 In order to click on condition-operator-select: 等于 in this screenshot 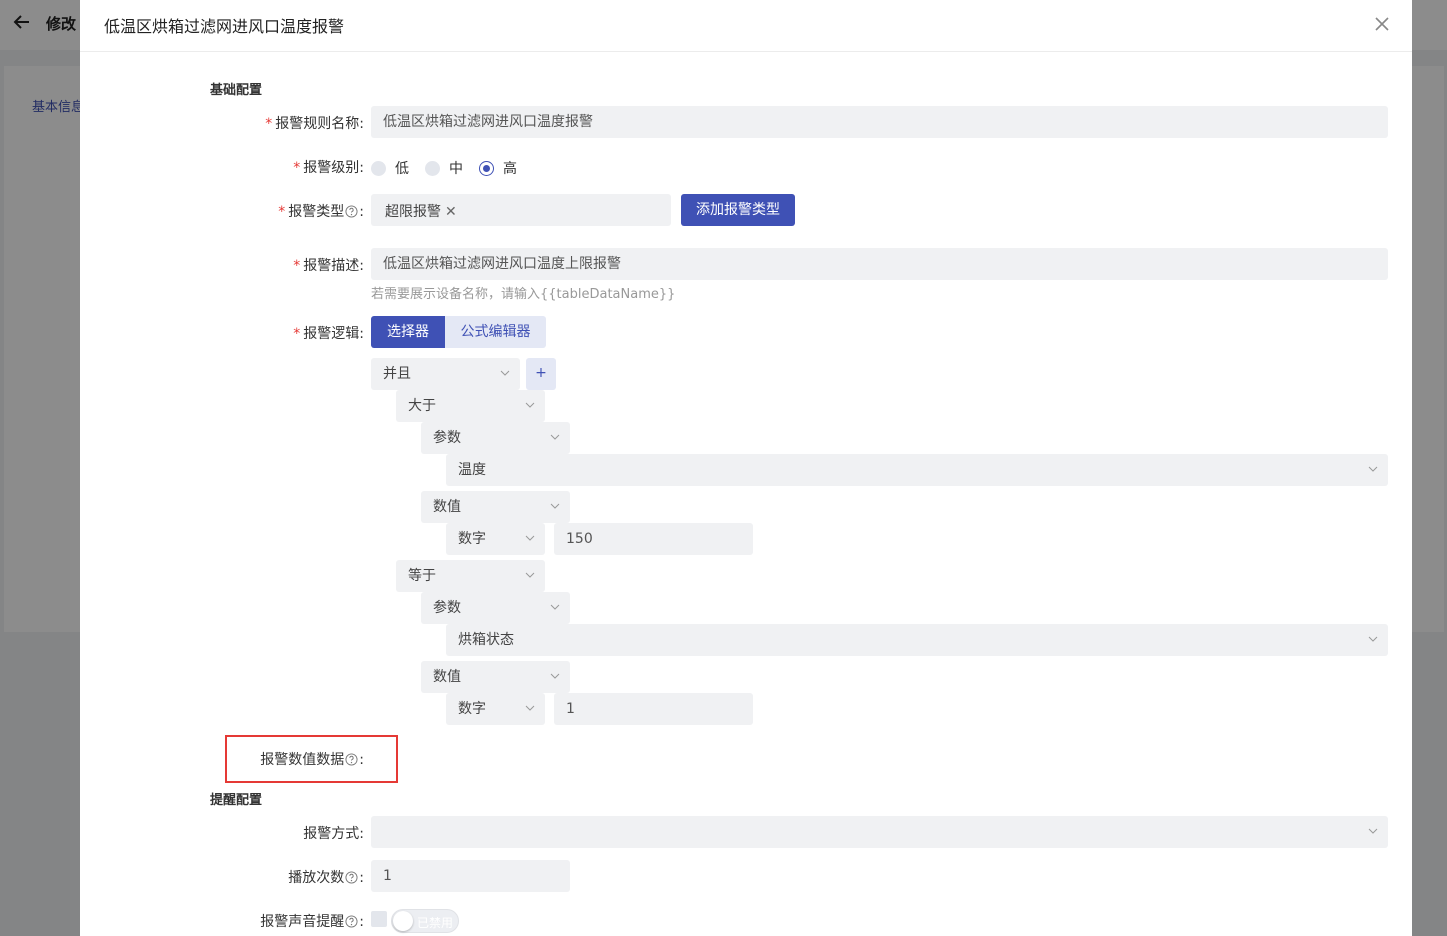, I will do `click(470, 576)`.